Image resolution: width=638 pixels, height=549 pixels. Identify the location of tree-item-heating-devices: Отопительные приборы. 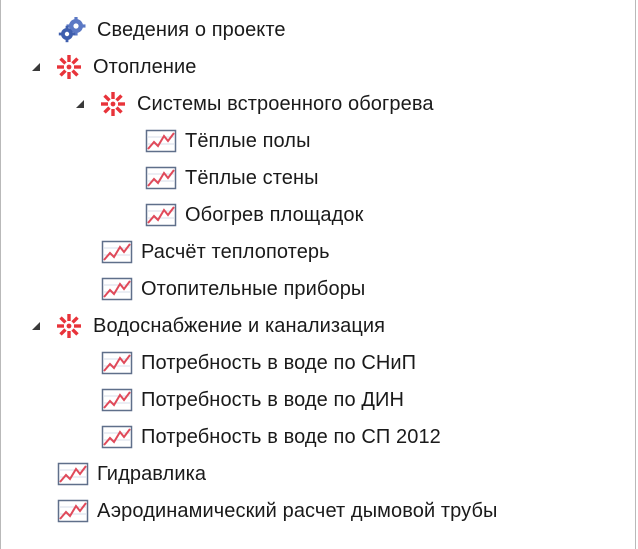
(233, 289).